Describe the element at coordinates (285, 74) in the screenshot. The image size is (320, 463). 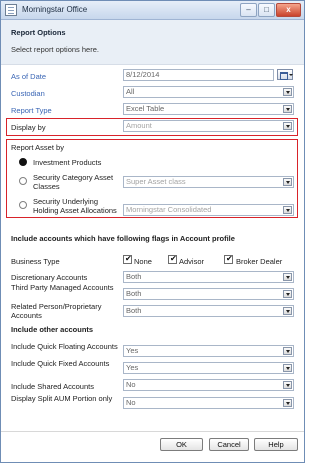
I see `calendar-icon` at that location.